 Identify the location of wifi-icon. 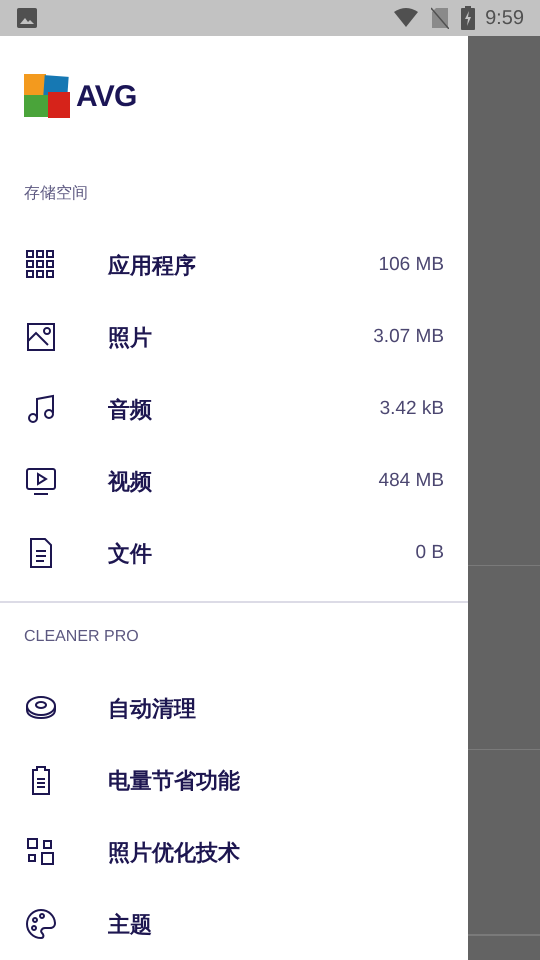
(406, 18).